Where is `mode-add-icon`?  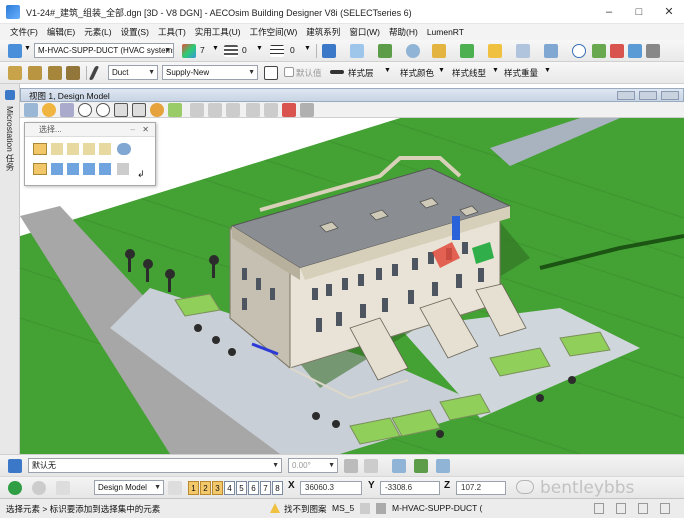 mode-add-icon is located at coordinates (57, 169).